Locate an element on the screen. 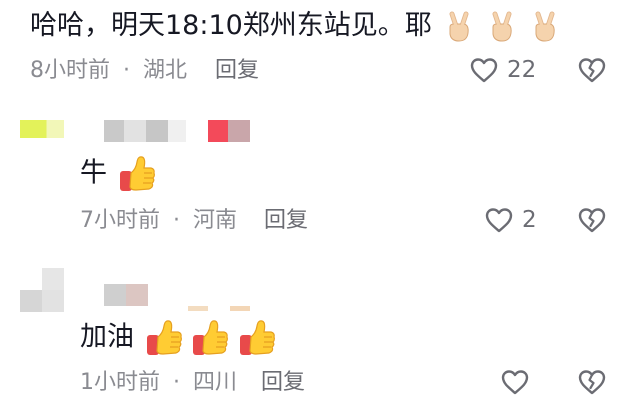  like-count: 22 is located at coordinates (522, 70).